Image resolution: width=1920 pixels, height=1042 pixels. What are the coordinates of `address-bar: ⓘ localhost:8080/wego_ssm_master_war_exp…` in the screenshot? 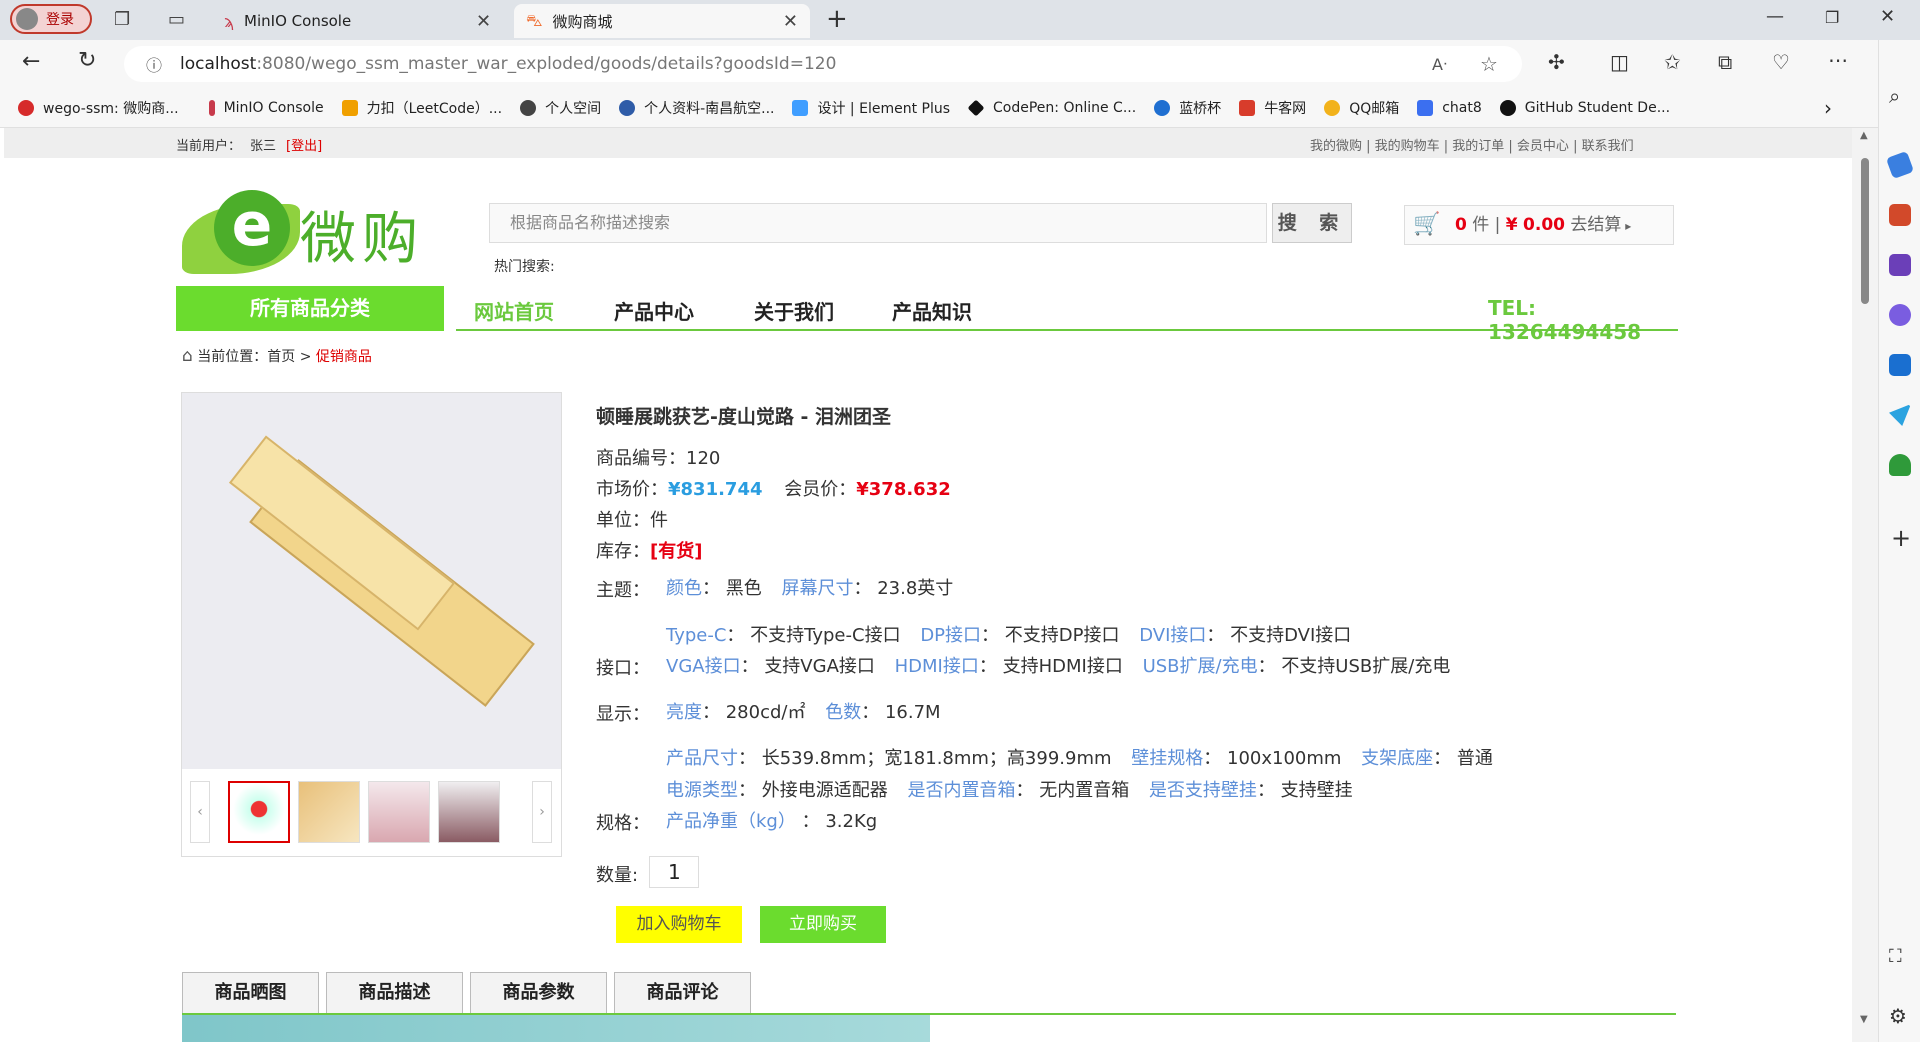 It's located at (823, 64).